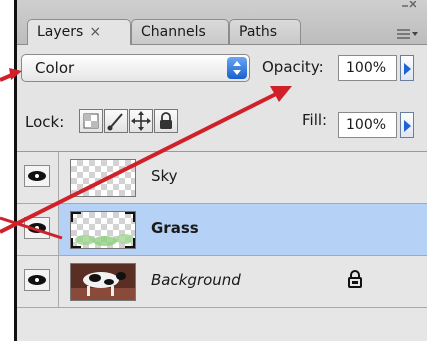 This screenshot has height=341, width=427. I want to click on panel-menu-icon, so click(407, 33).